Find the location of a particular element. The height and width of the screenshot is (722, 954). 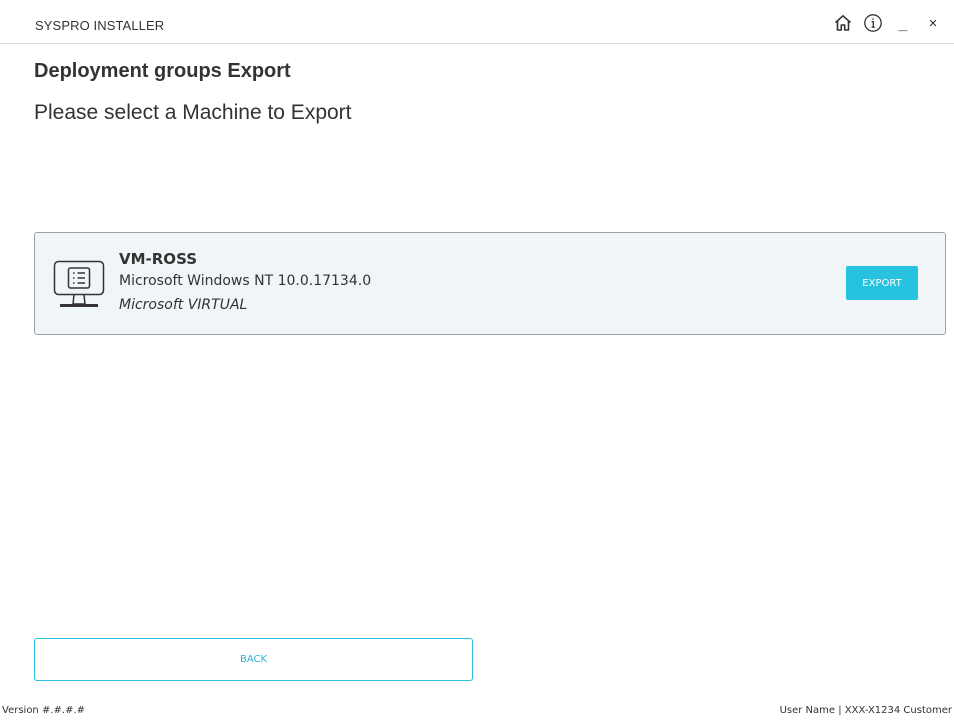

minimize-button: _ is located at coordinates (903, 23).